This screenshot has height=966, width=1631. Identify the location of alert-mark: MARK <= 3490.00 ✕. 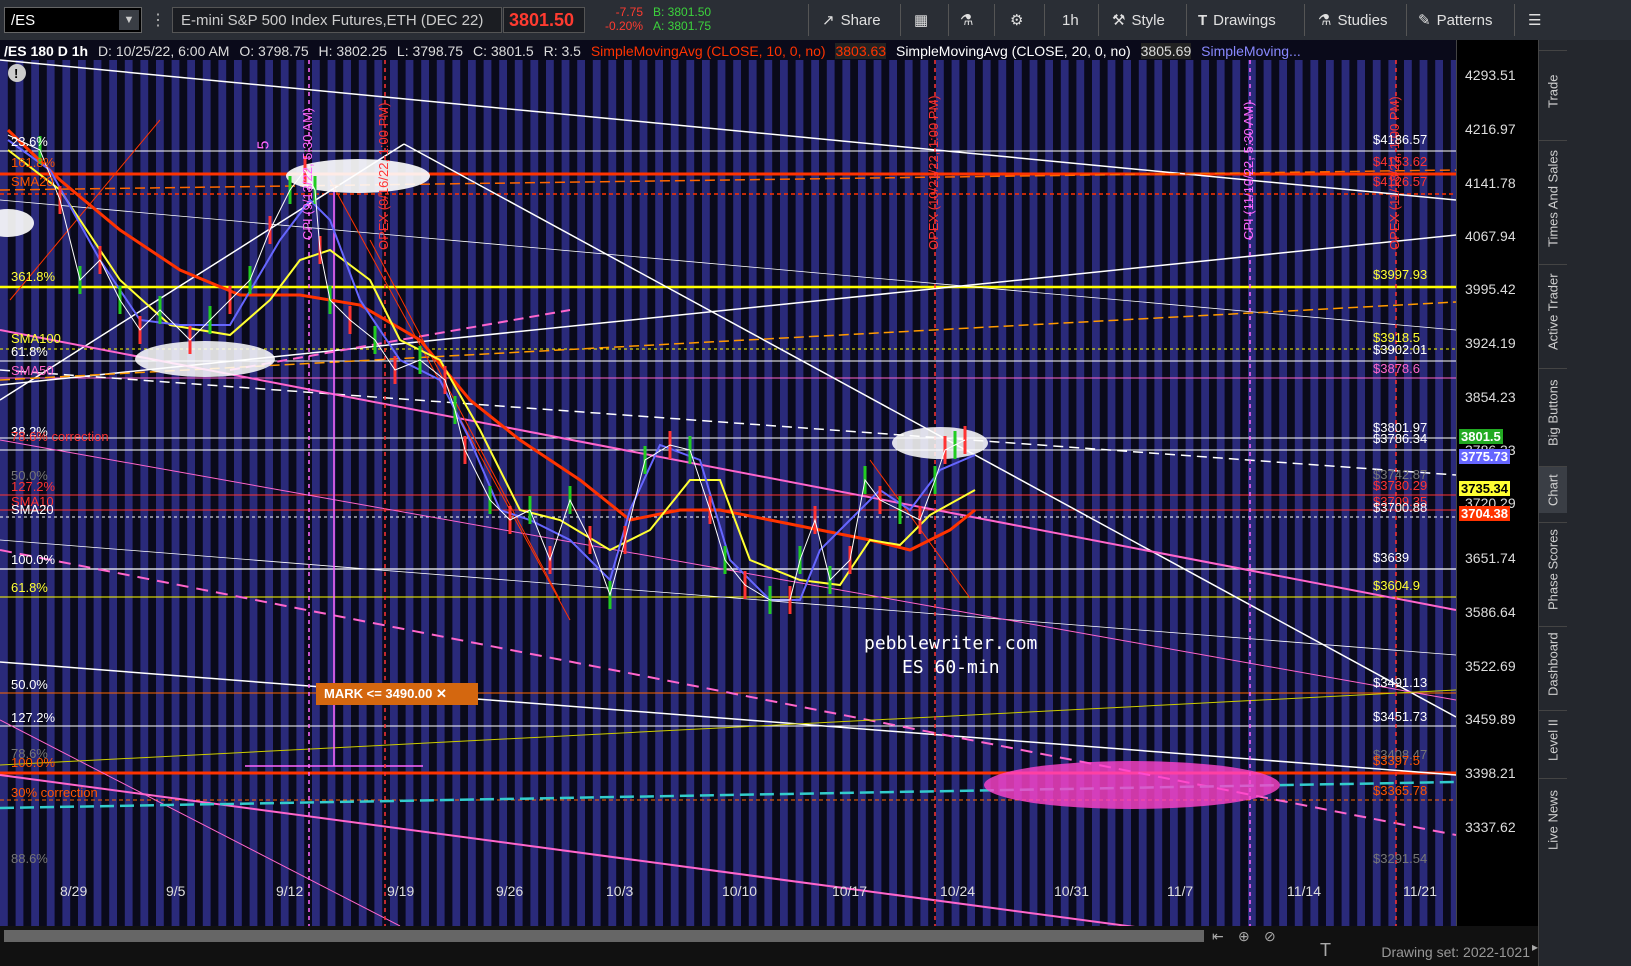
(397, 694).